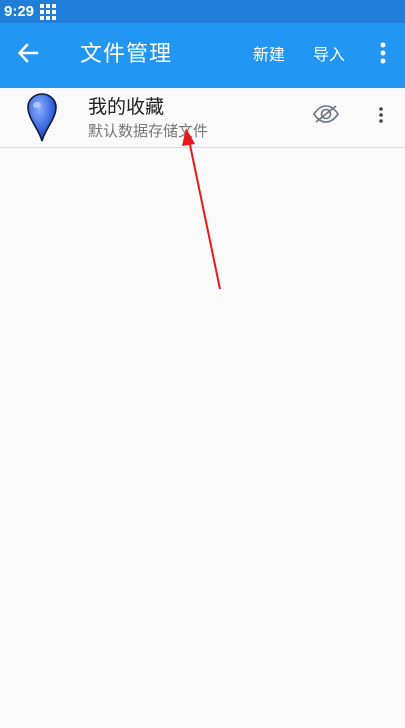 This screenshot has width=405, height=728. I want to click on map-pin-icon, so click(42, 118).